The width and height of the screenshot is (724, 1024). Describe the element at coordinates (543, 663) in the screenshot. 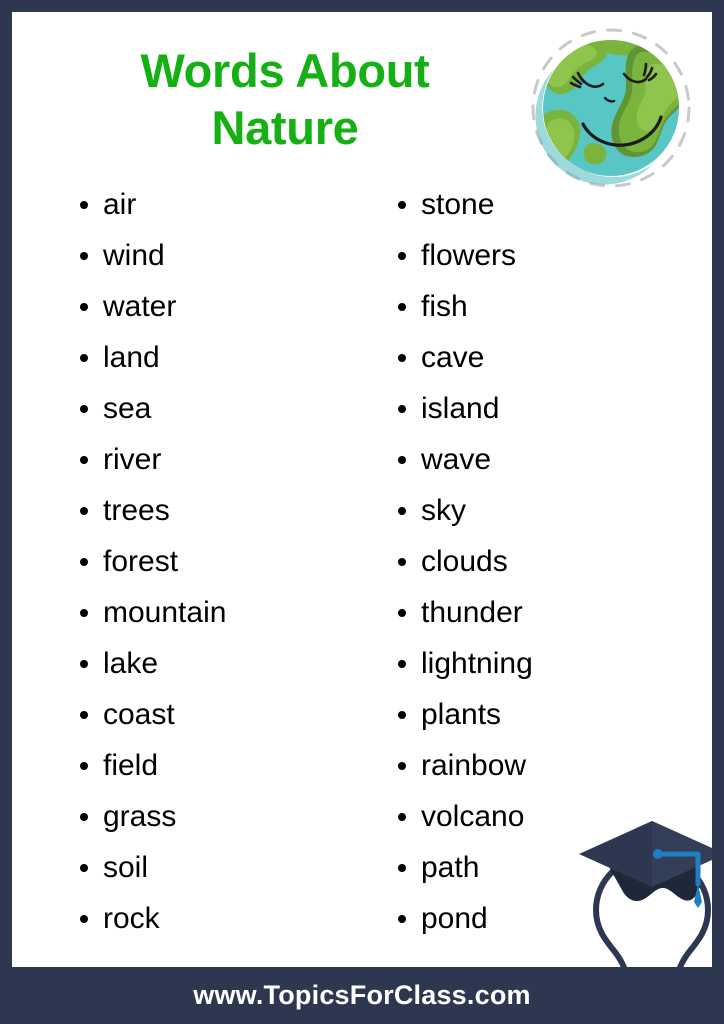

I see `list-item: lightning` at that location.